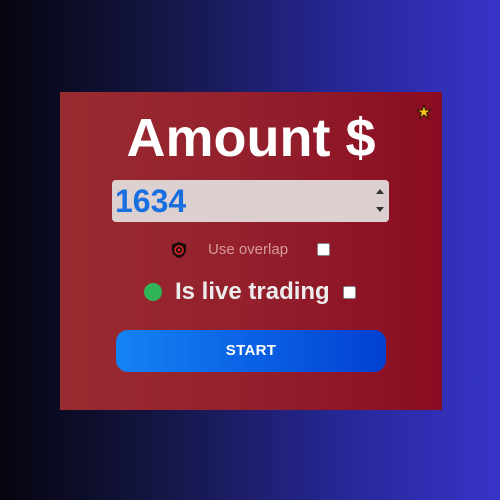  What do you see at coordinates (323, 249) in the screenshot?
I see `use-overlap-checkbox` at bounding box center [323, 249].